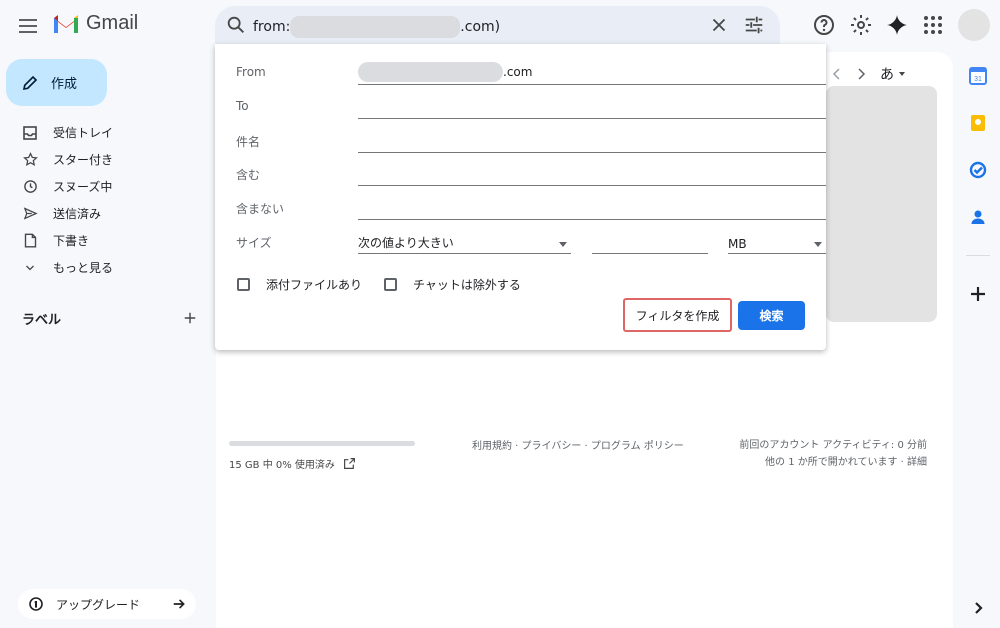 The height and width of the screenshot is (628, 1000). What do you see at coordinates (650, 242) in the screenshot?
I see `size-value-field` at bounding box center [650, 242].